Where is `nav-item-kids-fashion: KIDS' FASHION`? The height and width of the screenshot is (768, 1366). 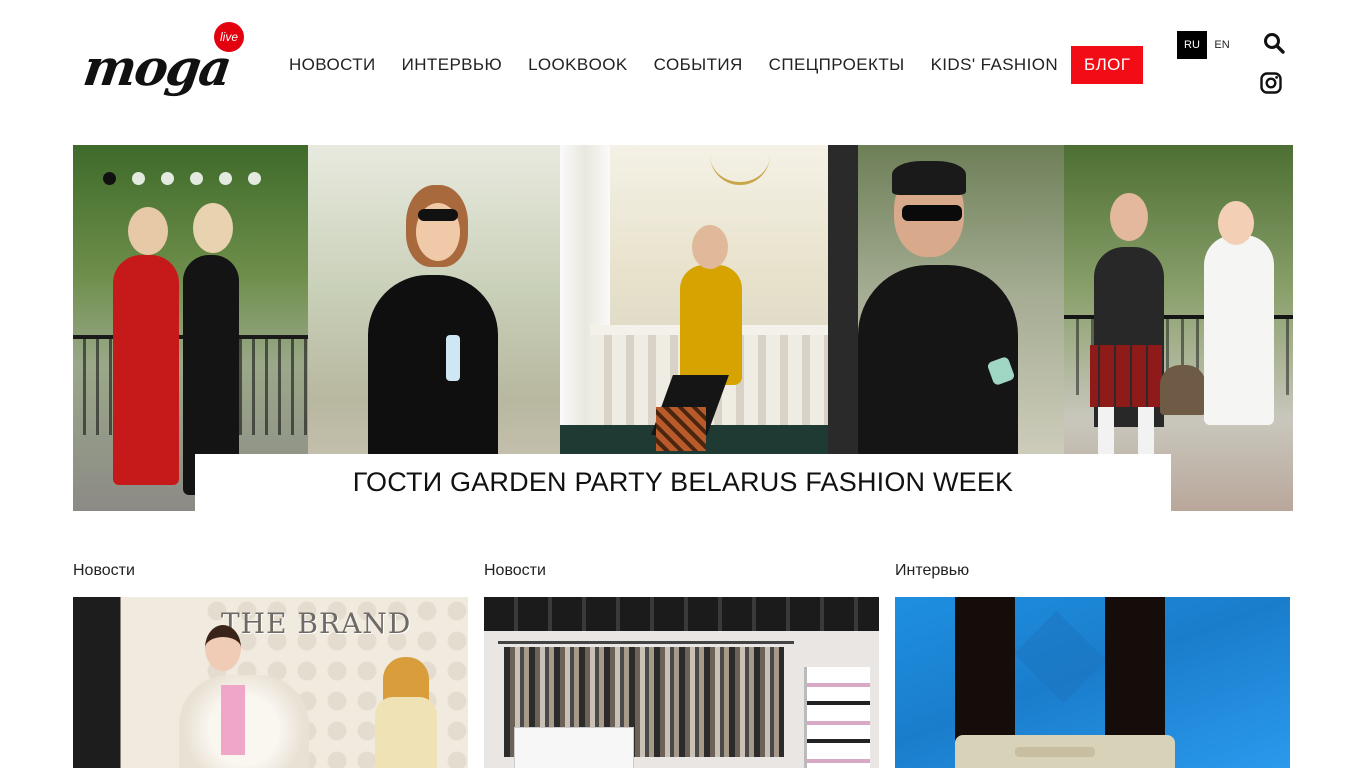 nav-item-kids-fashion: KIDS' FASHION is located at coordinates (994, 65).